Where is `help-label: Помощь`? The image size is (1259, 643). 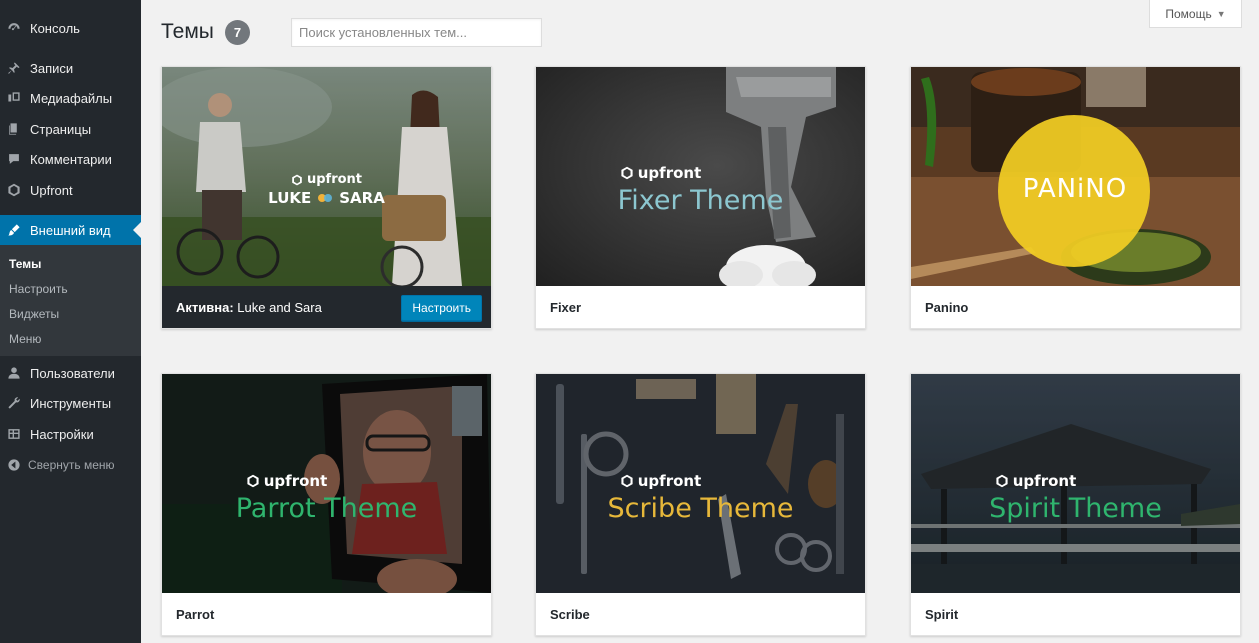
help-label: Помощь is located at coordinates (1188, 13).